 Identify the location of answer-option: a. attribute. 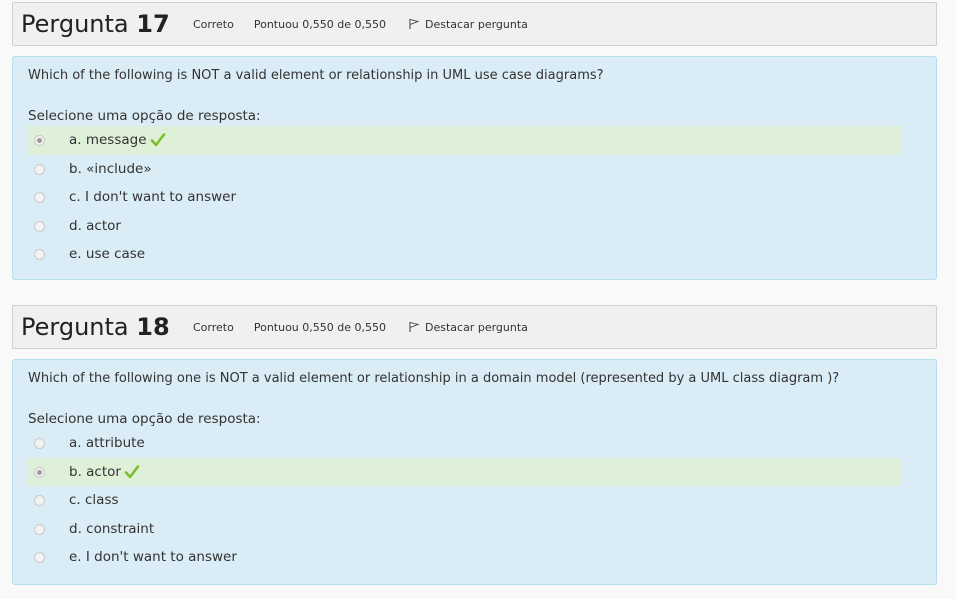
(465, 443).